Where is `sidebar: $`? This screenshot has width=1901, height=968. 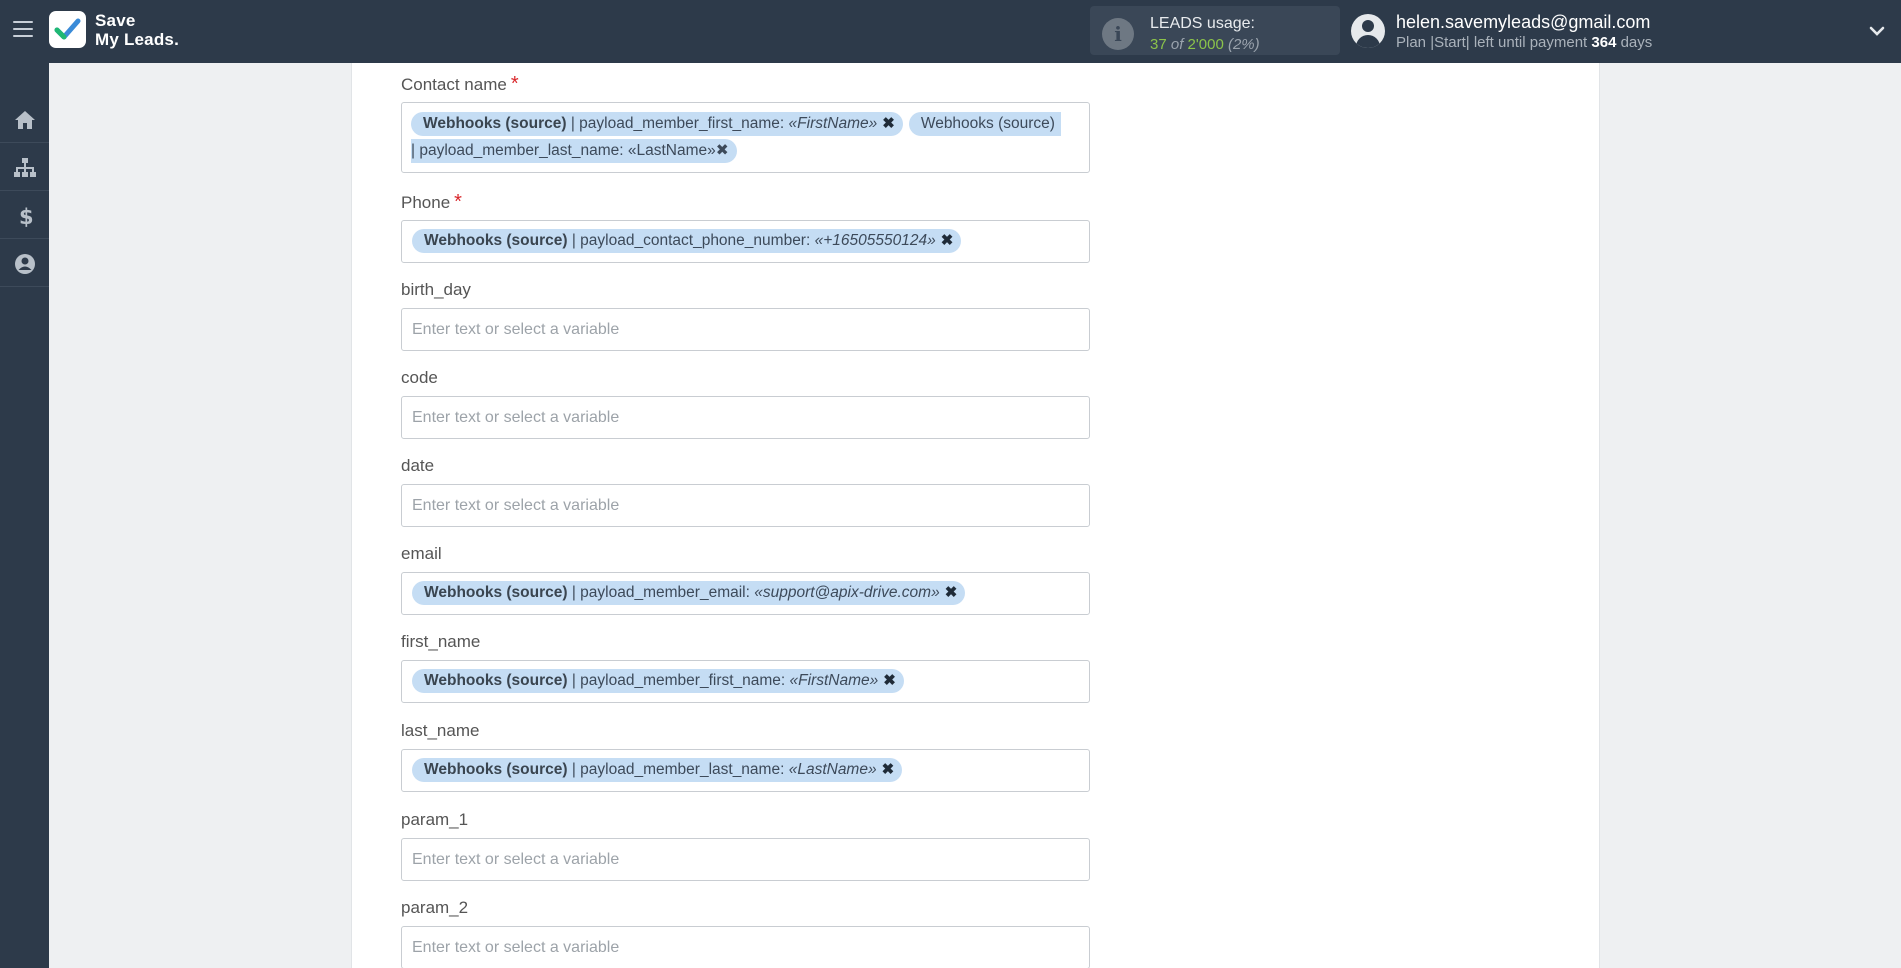
sidebar: $ is located at coordinates (24, 515).